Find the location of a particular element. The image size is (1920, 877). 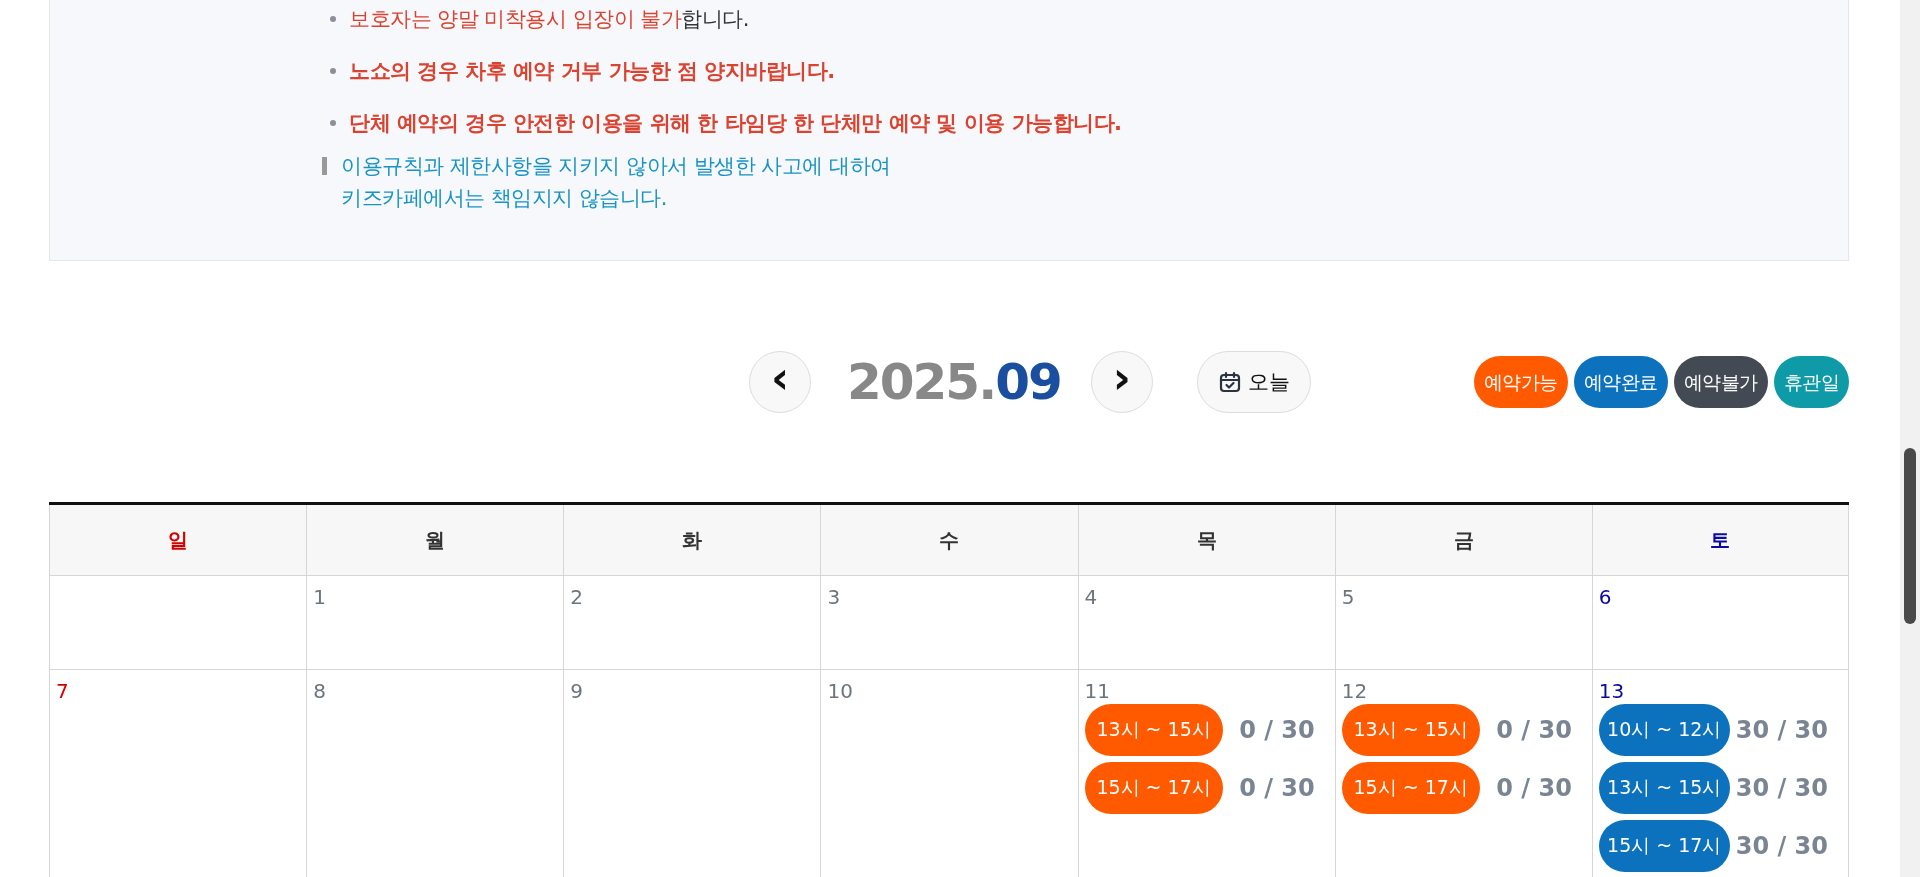

notice-text: 노쇼의 경우 차후 예약 거부 가능한 점 양지바랍니다. is located at coordinates (592, 71).